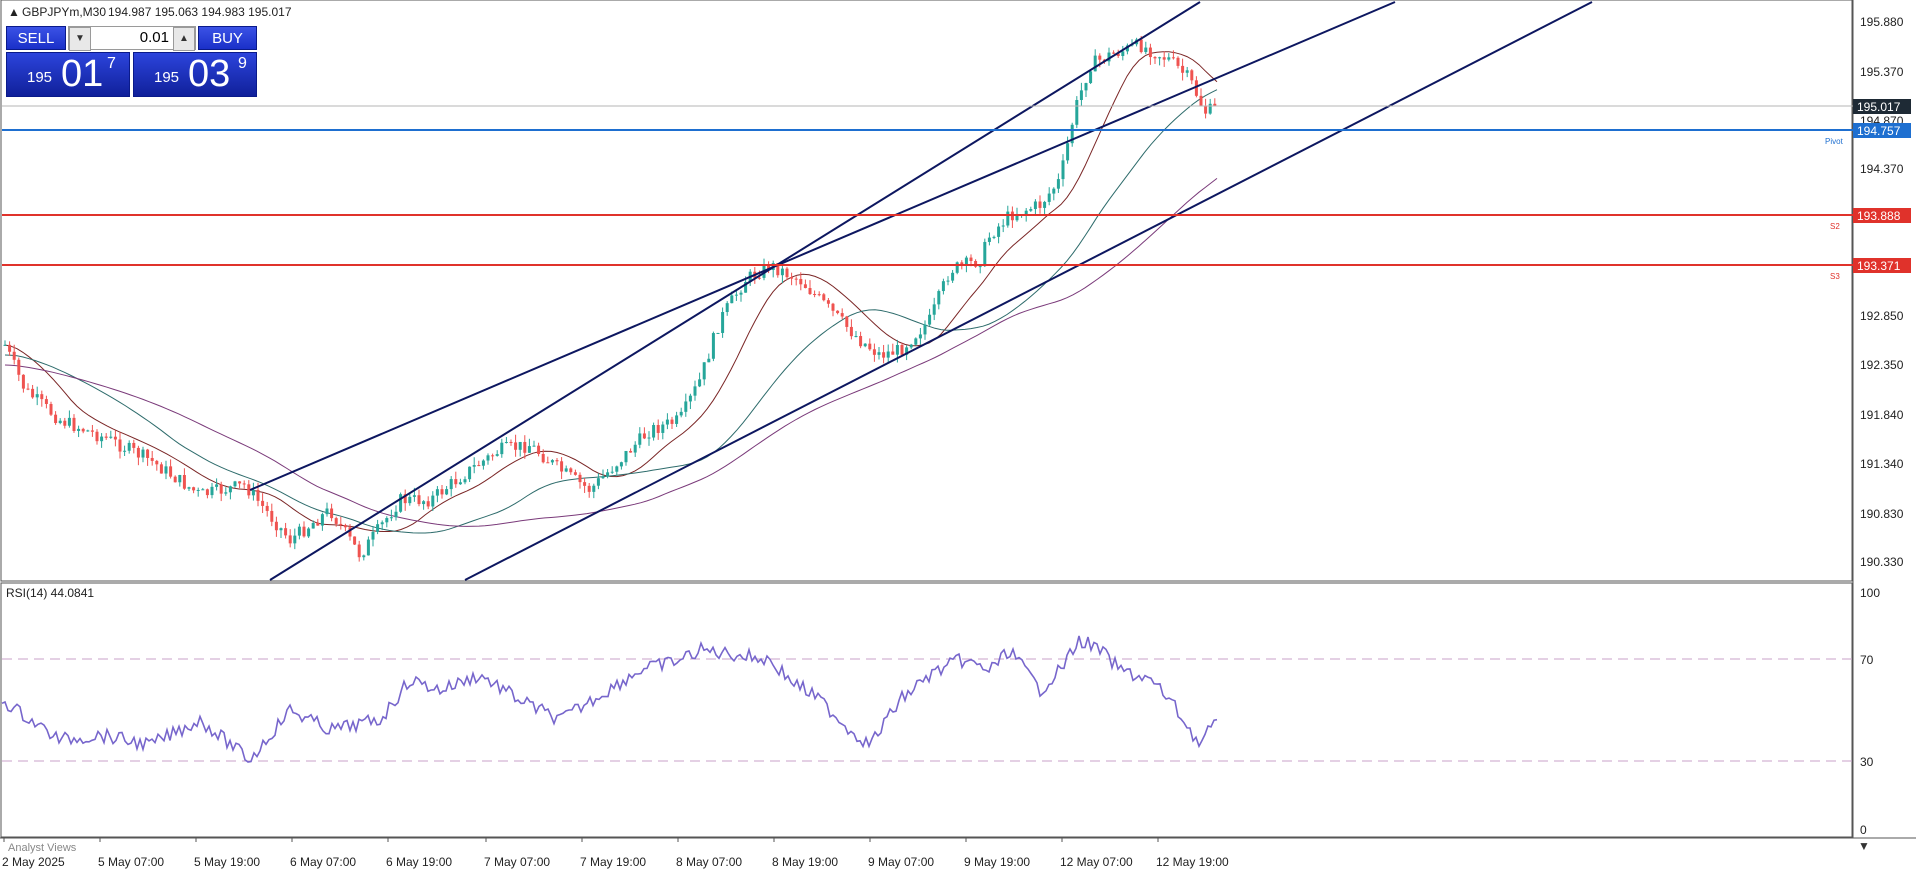 This screenshot has width=1916, height=874. Describe the element at coordinates (227, 38) in the screenshot. I see `buy-button: BUY` at that location.